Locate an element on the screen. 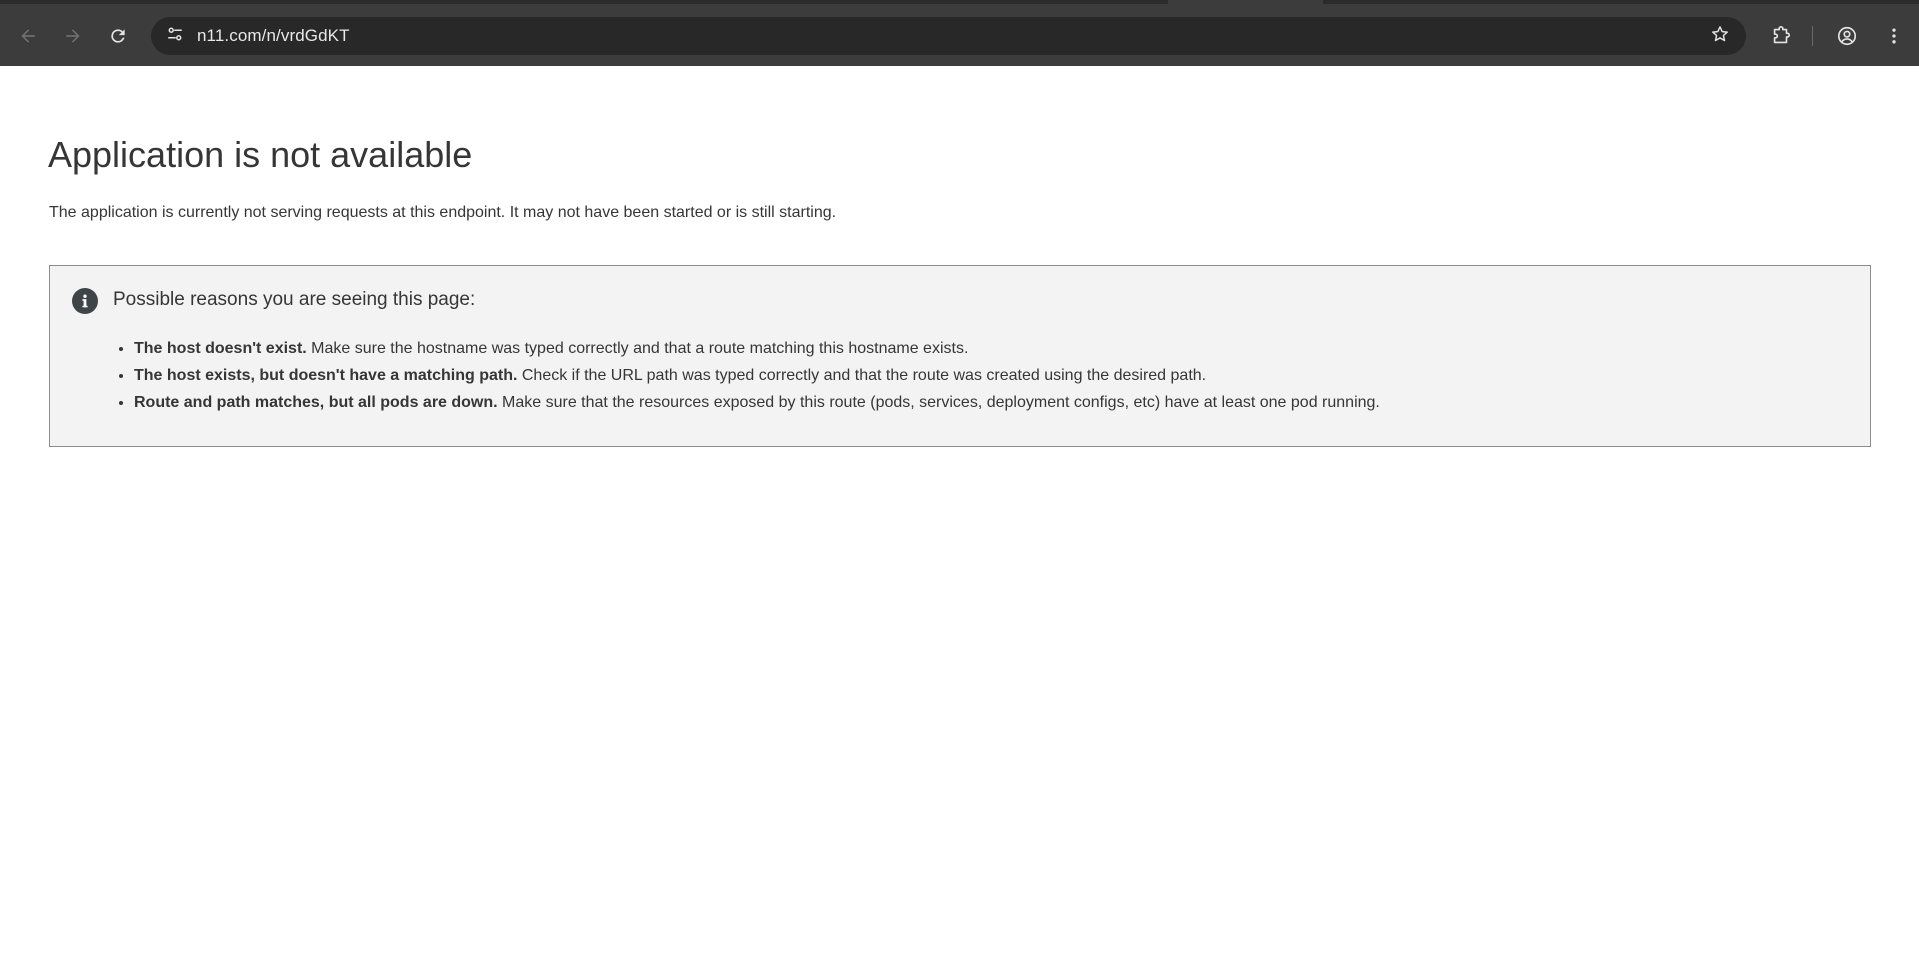  reload-icon is located at coordinates (118, 36).